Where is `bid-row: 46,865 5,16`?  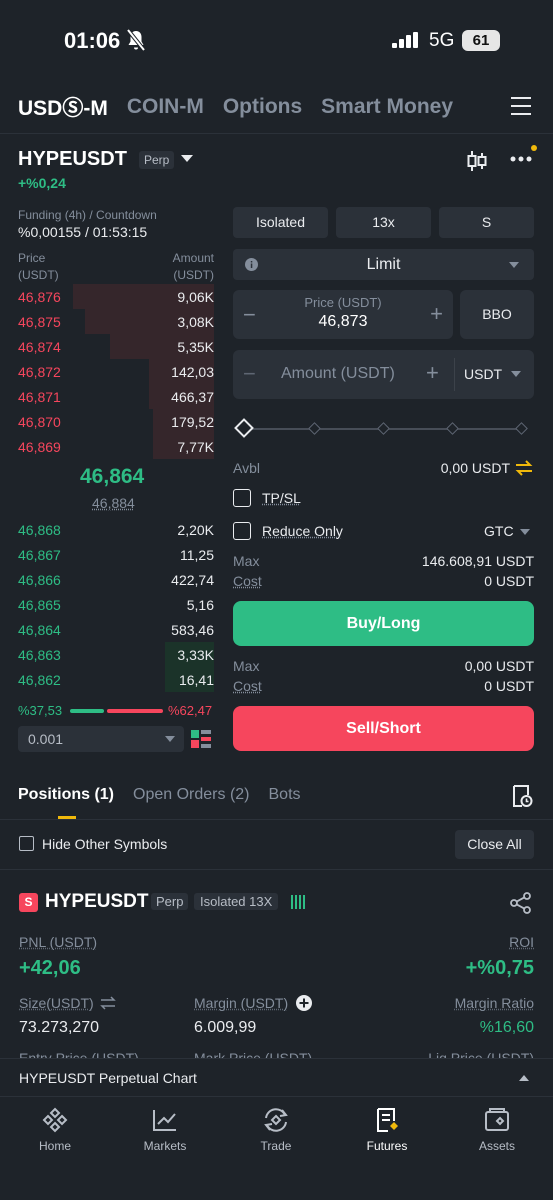
bid-row: 46,865 5,16 is located at coordinates (116, 604).